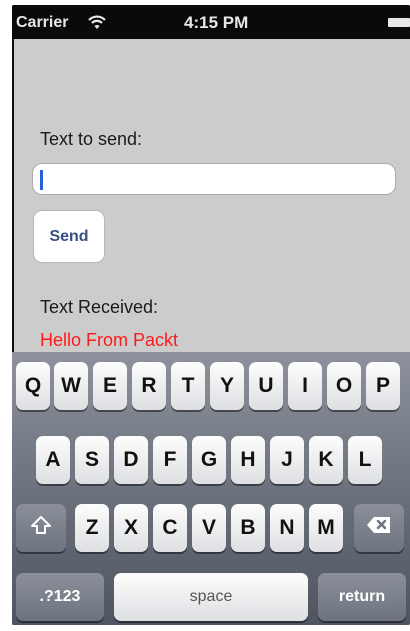 This screenshot has height=631, width=410. I want to click on text-received-label: Text Received:, so click(99, 307).